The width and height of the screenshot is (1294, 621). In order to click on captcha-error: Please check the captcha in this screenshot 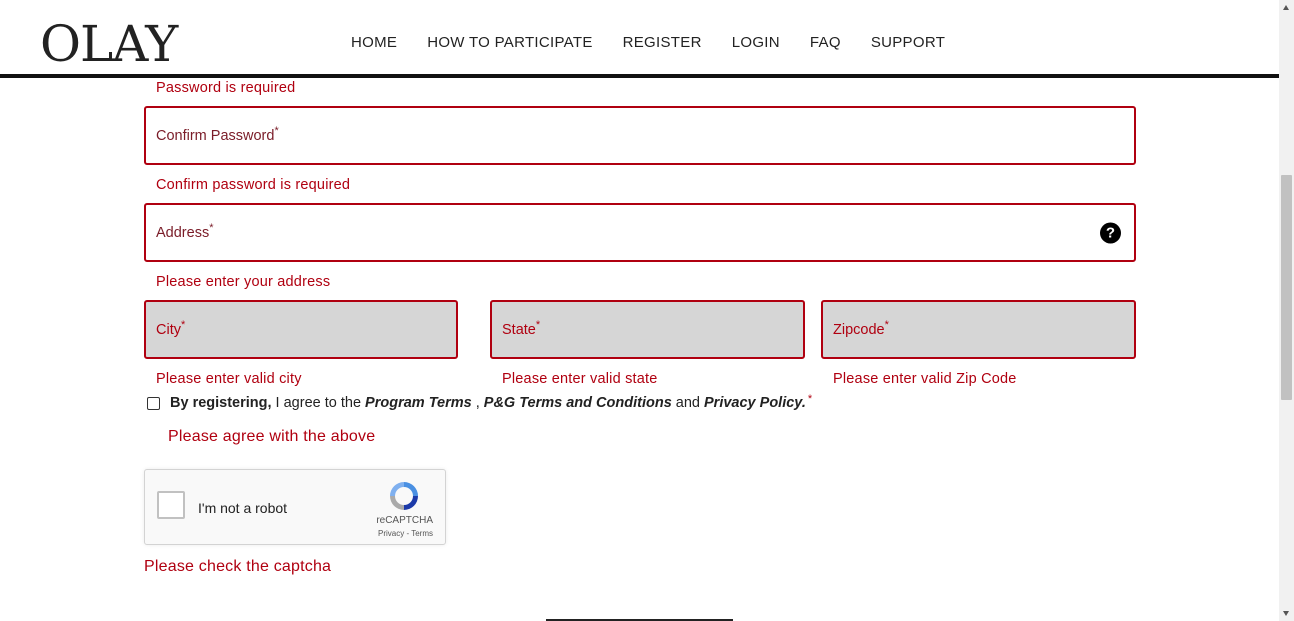, I will do `click(238, 566)`.